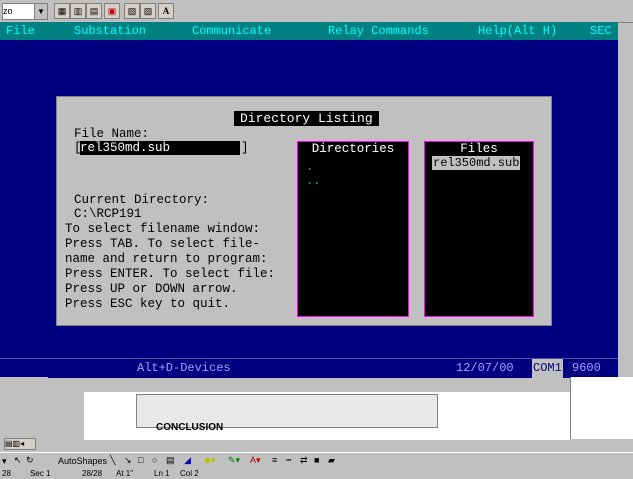 This screenshot has width=633, height=479. What do you see at coordinates (142, 200) in the screenshot?
I see `current-dir-label: Current Directory:` at bounding box center [142, 200].